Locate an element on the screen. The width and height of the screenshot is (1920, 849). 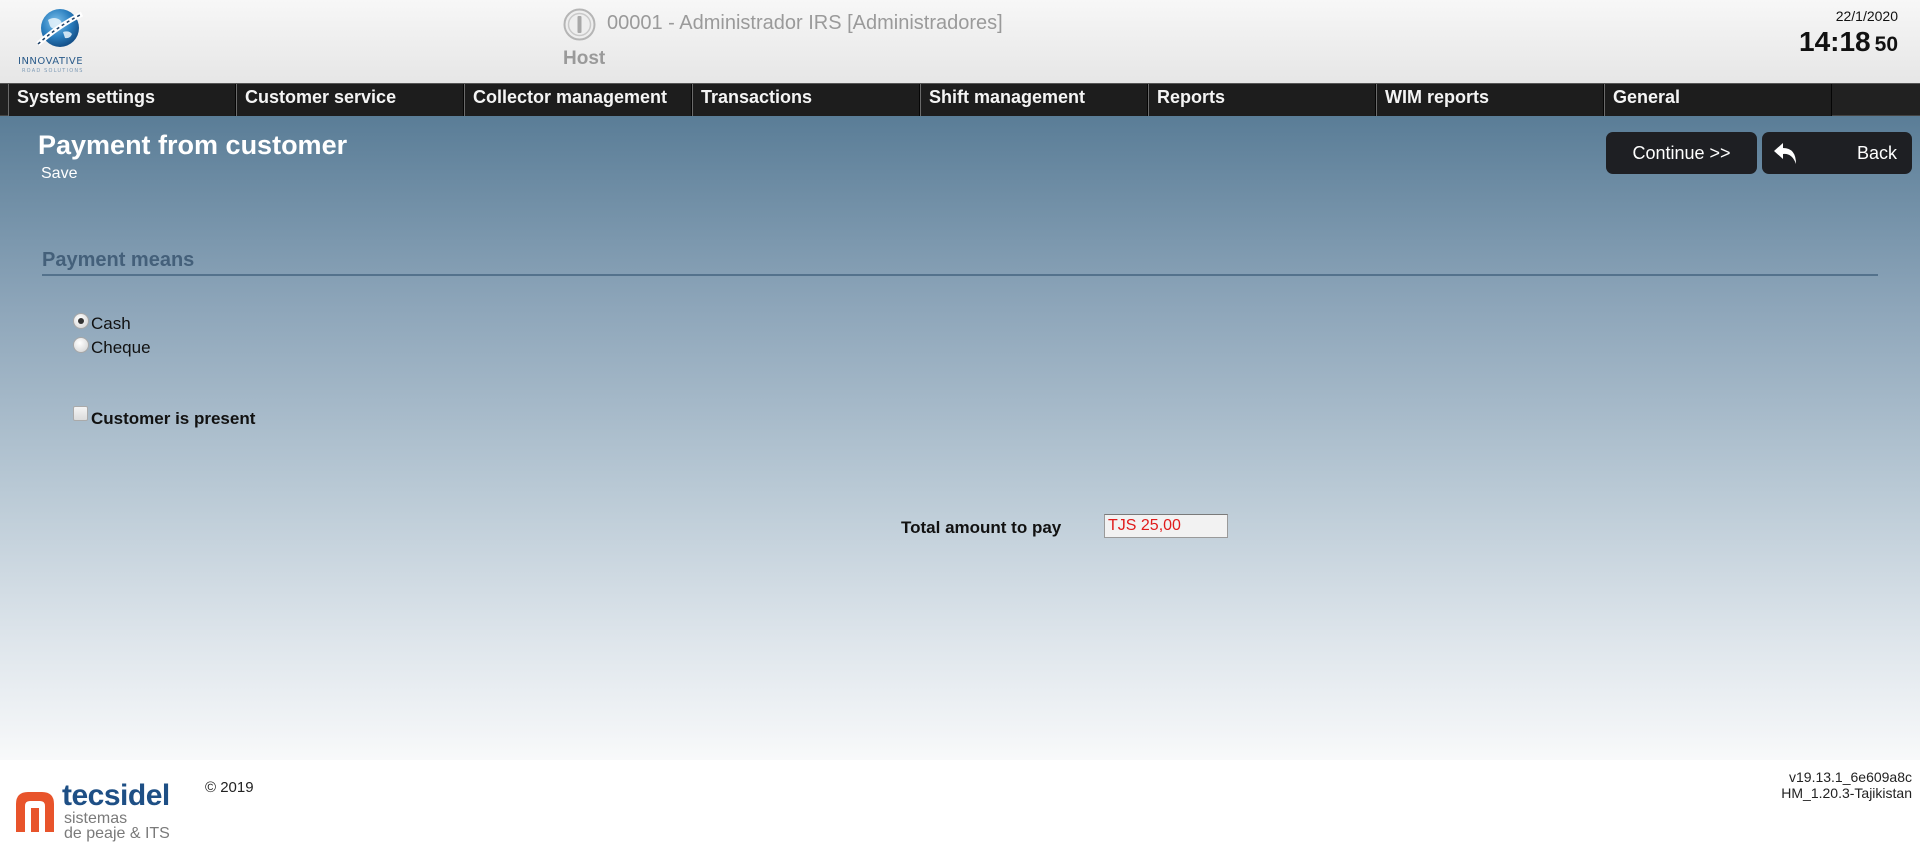
continue-button: Continue >> is located at coordinates (1681, 153).